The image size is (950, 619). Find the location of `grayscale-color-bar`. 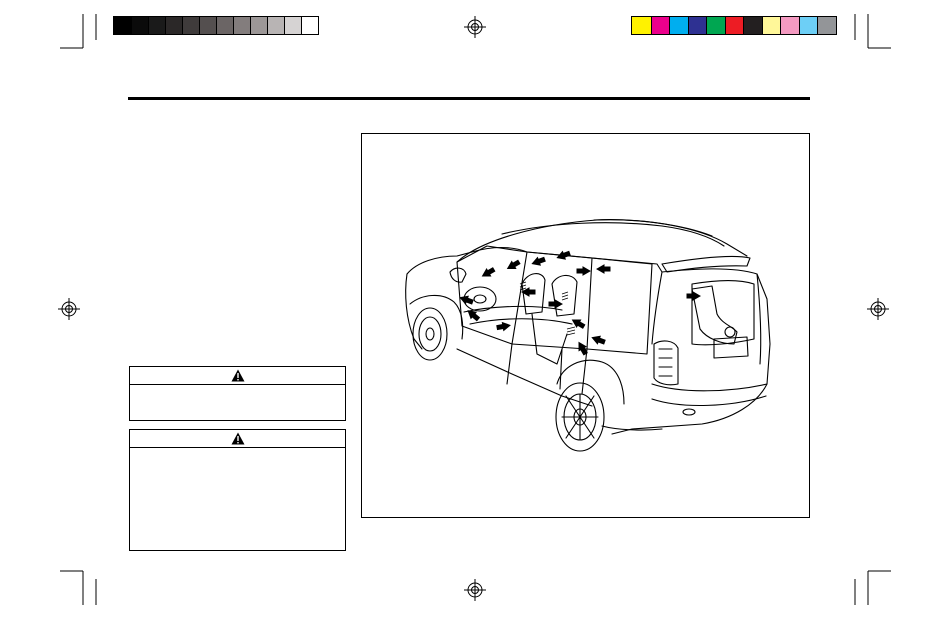

grayscale-color-bar is located at coordinates (216, 25).